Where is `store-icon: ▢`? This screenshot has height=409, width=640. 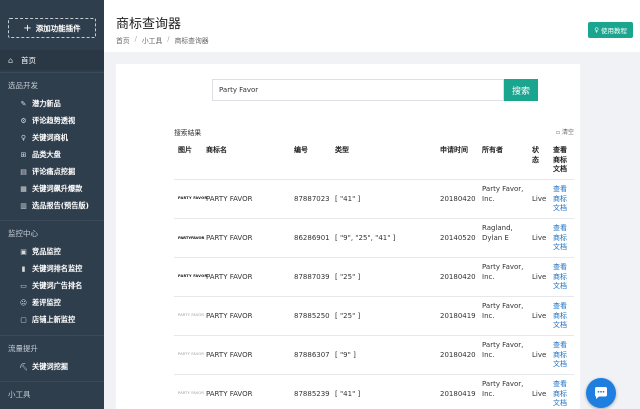
store-icon: ▢ is located at coordinates (23, 320).